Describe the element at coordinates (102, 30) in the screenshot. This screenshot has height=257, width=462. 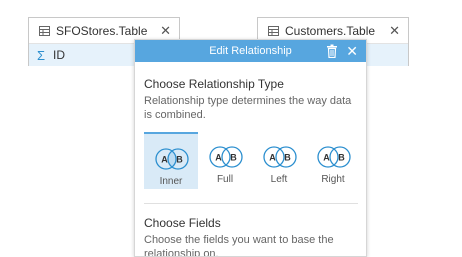
I see `dataset-title: SFOStores.Table` at that location.